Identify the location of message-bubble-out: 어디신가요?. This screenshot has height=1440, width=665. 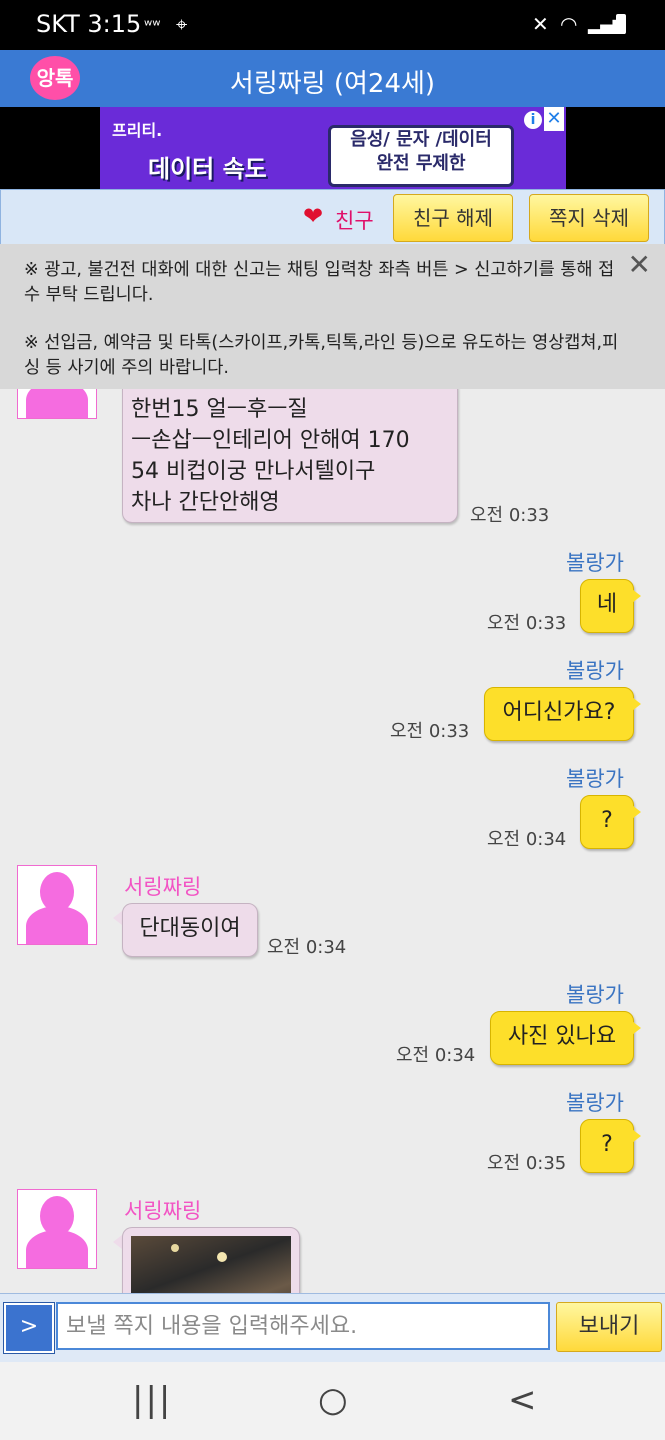
(559, 714).